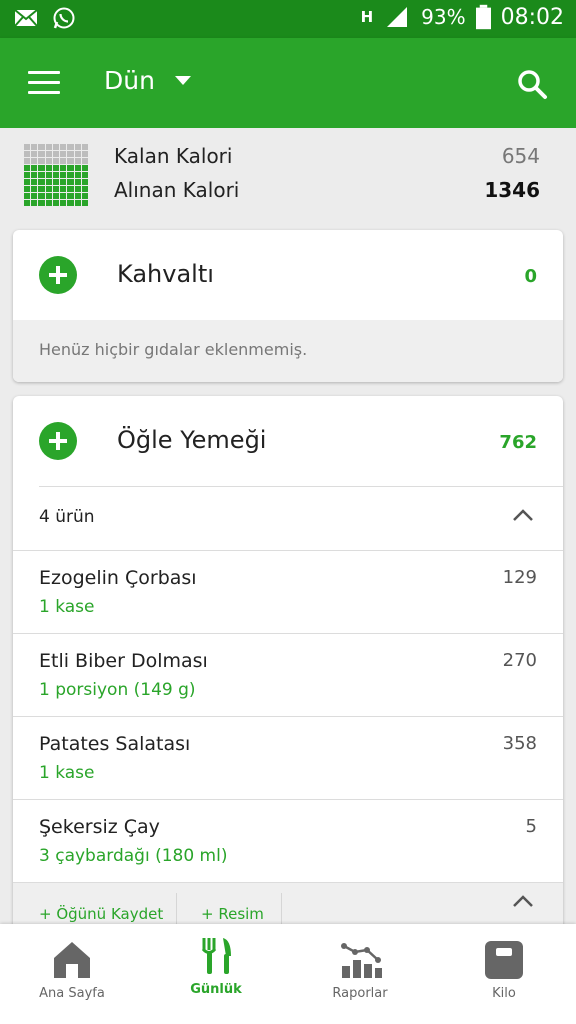 This screenshot has width=576, height=1024. I want to click on mail-icon, so click(26, 18).